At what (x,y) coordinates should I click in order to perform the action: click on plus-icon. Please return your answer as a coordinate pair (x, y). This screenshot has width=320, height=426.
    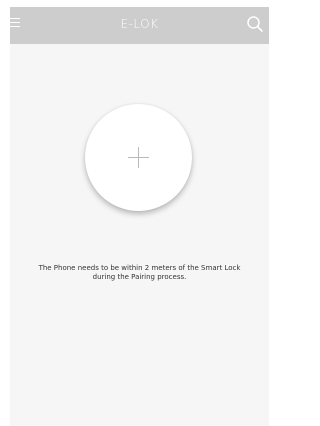
    Looking at the image, I should click on (138, 157).